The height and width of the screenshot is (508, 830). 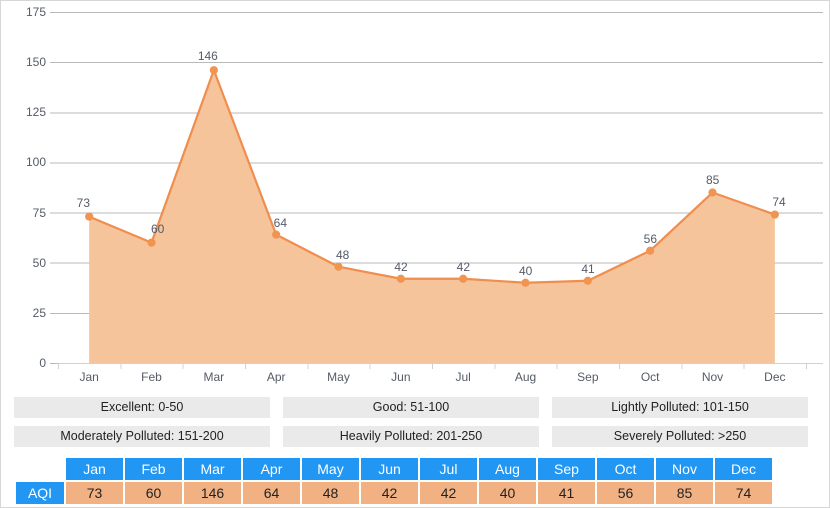 I want to click on legend-item-0: Excellent: 0-50, so click(x=142, y=407).